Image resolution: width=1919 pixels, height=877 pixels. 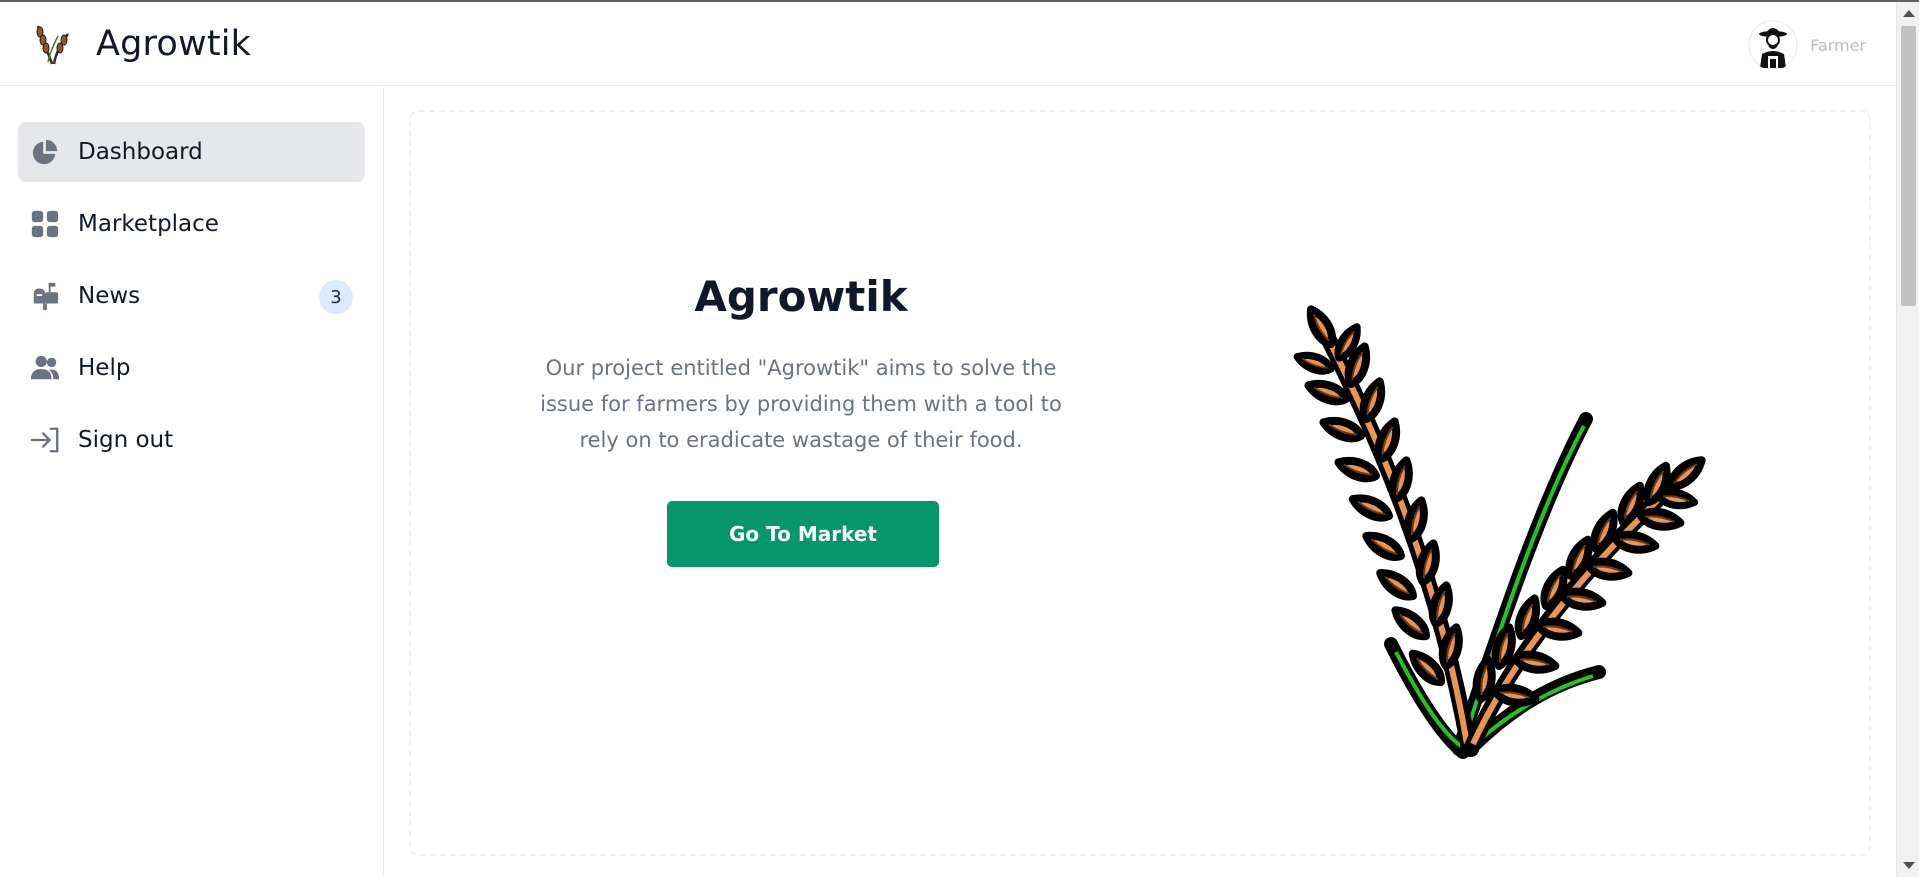 I want to click on brand: Agrowtik, so click(x=141, y=44).